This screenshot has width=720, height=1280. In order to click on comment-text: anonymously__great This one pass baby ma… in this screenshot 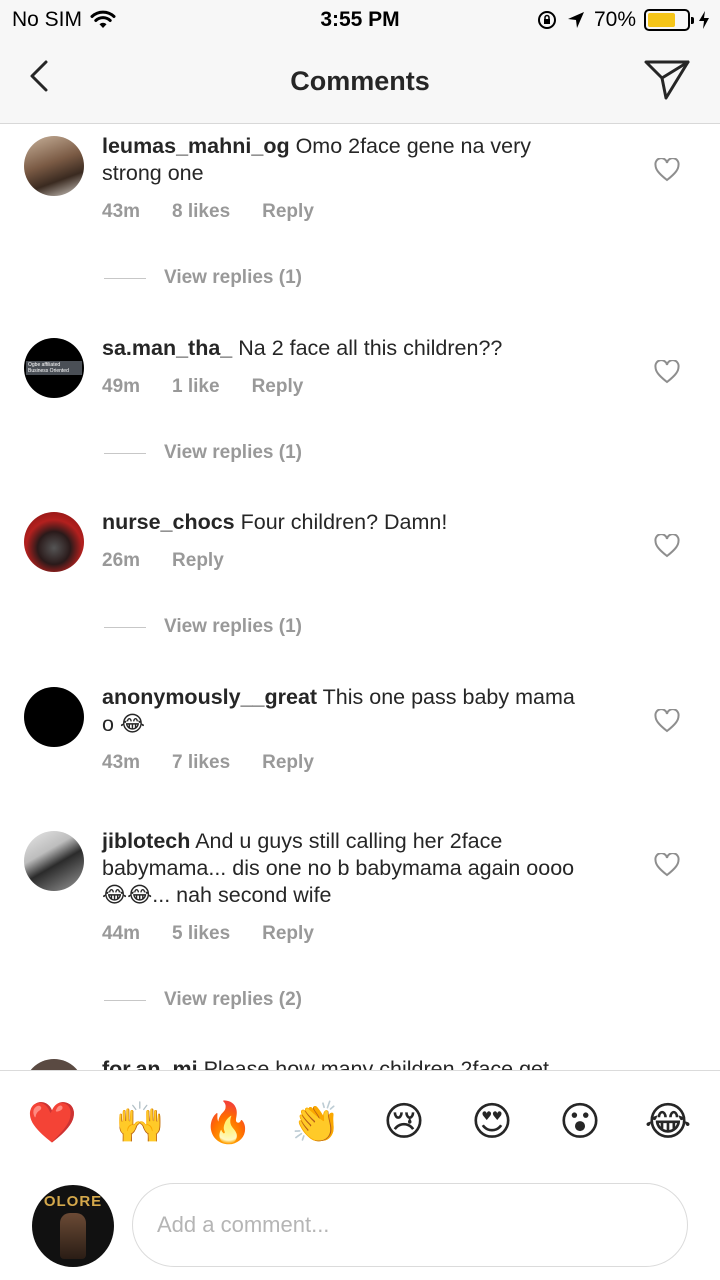, I will do `click(347, 711)`.